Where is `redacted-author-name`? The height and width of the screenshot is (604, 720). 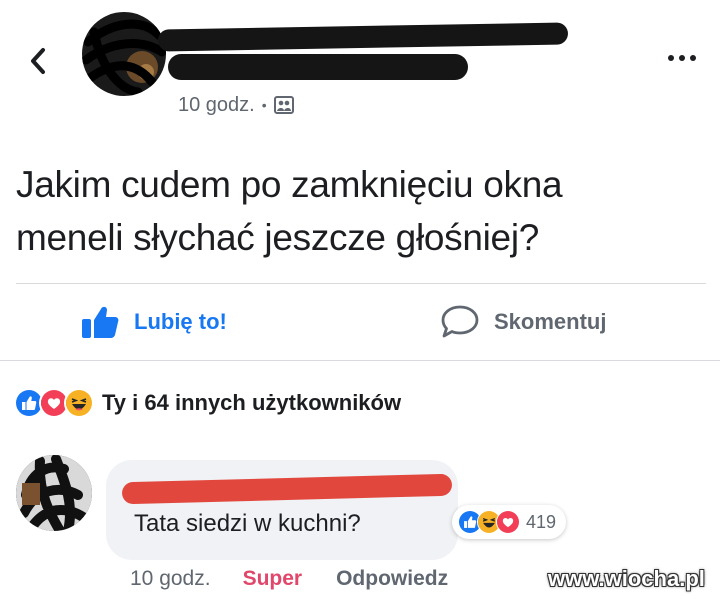 redacted-author-name is located at coordinates (363, 37).